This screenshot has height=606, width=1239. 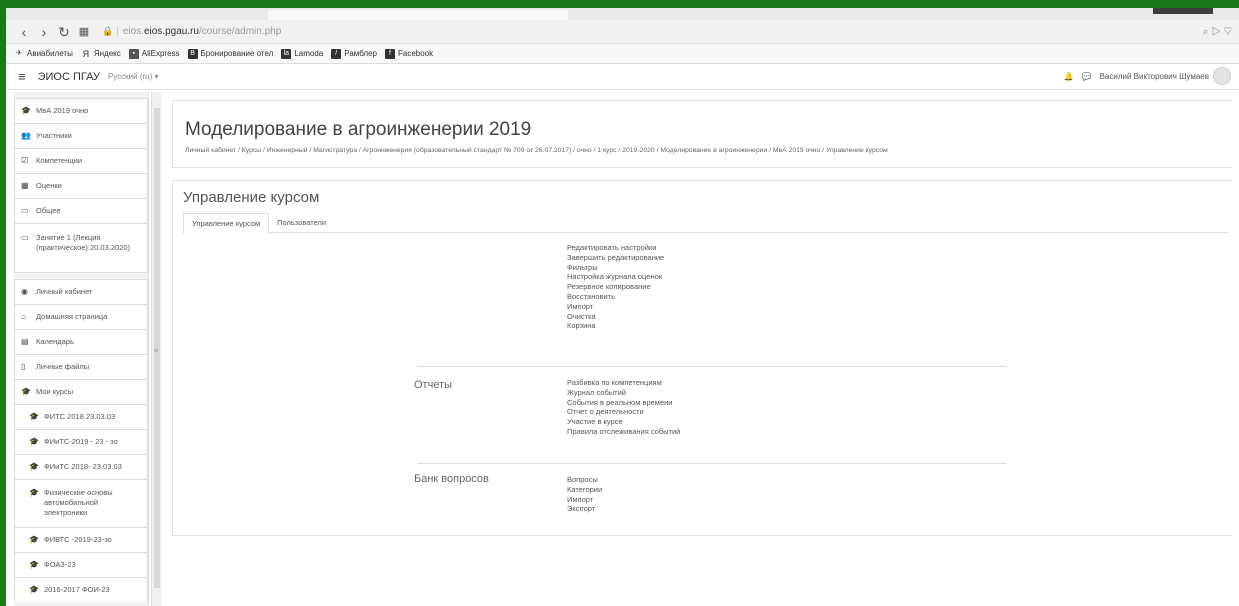 I want to click on plane-icon: ✈, so click(x=19, y=53).